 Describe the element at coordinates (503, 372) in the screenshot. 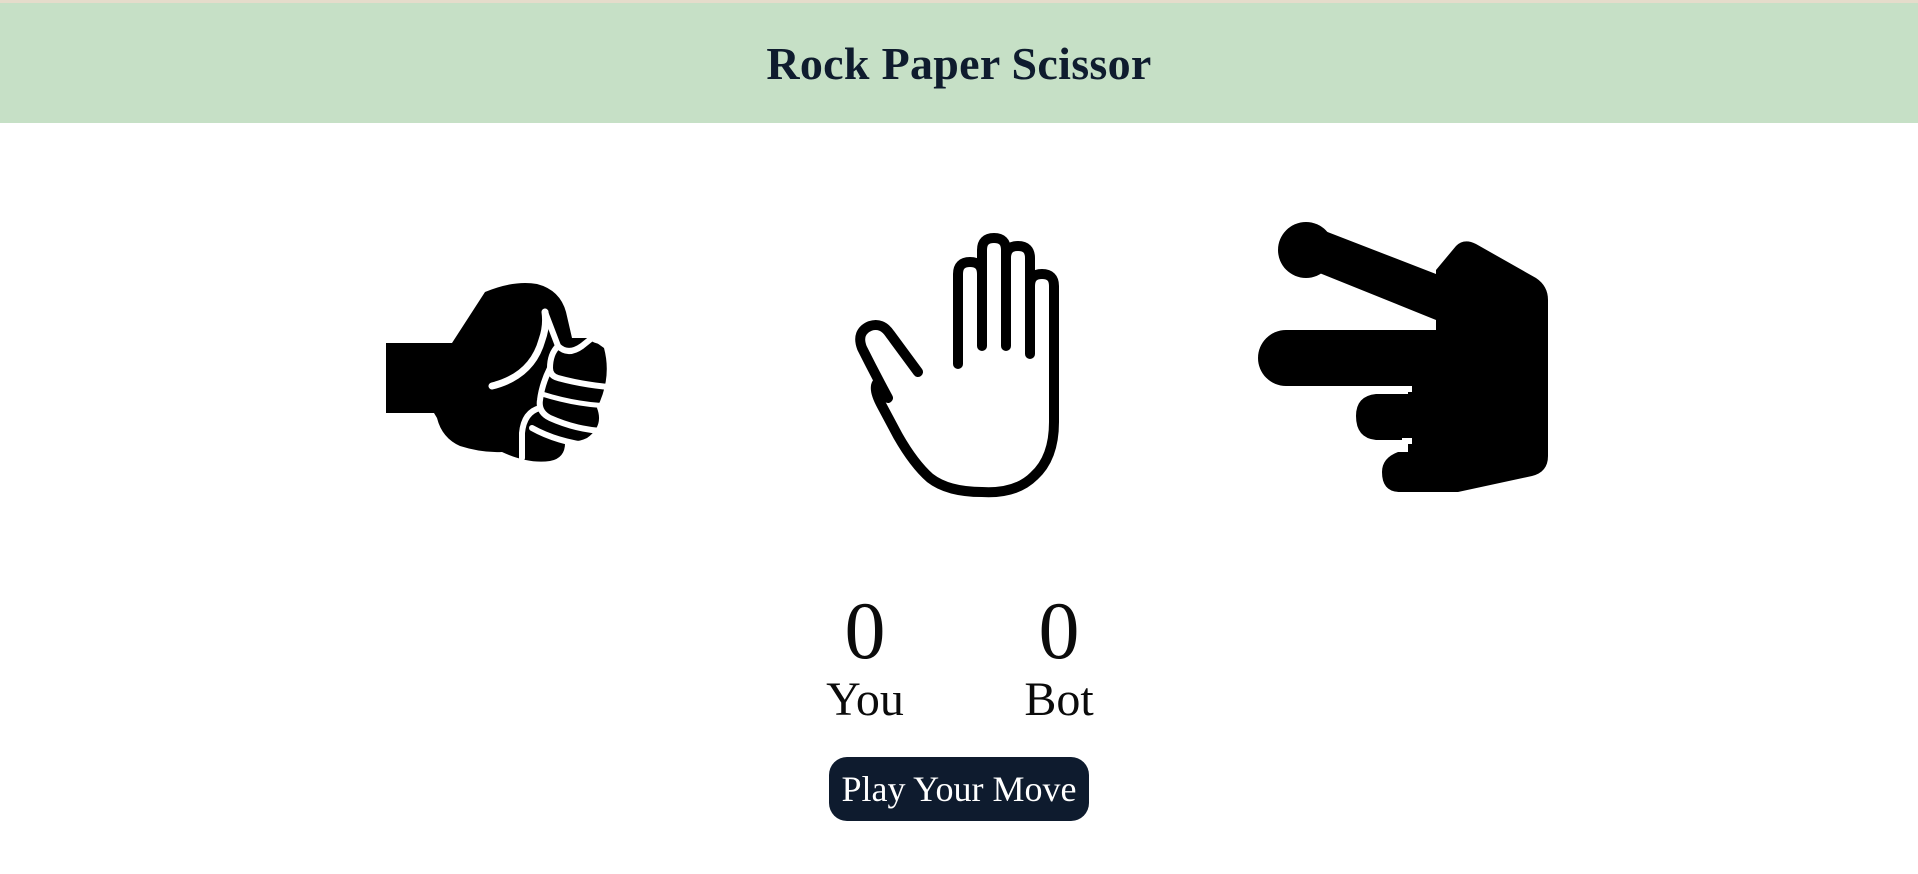

I see `fist-icon` at that location.